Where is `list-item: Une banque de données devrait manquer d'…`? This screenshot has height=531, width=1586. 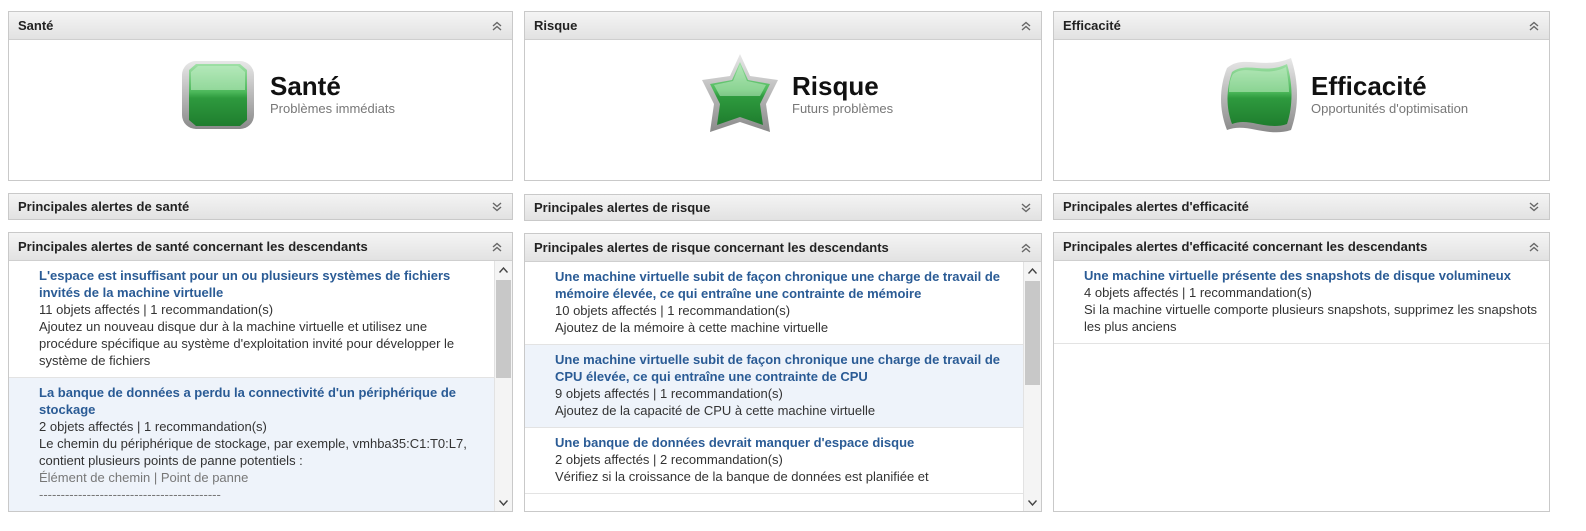
list-item: Une banque de données devrait manquer d'… is located at coordinates (774, 461).